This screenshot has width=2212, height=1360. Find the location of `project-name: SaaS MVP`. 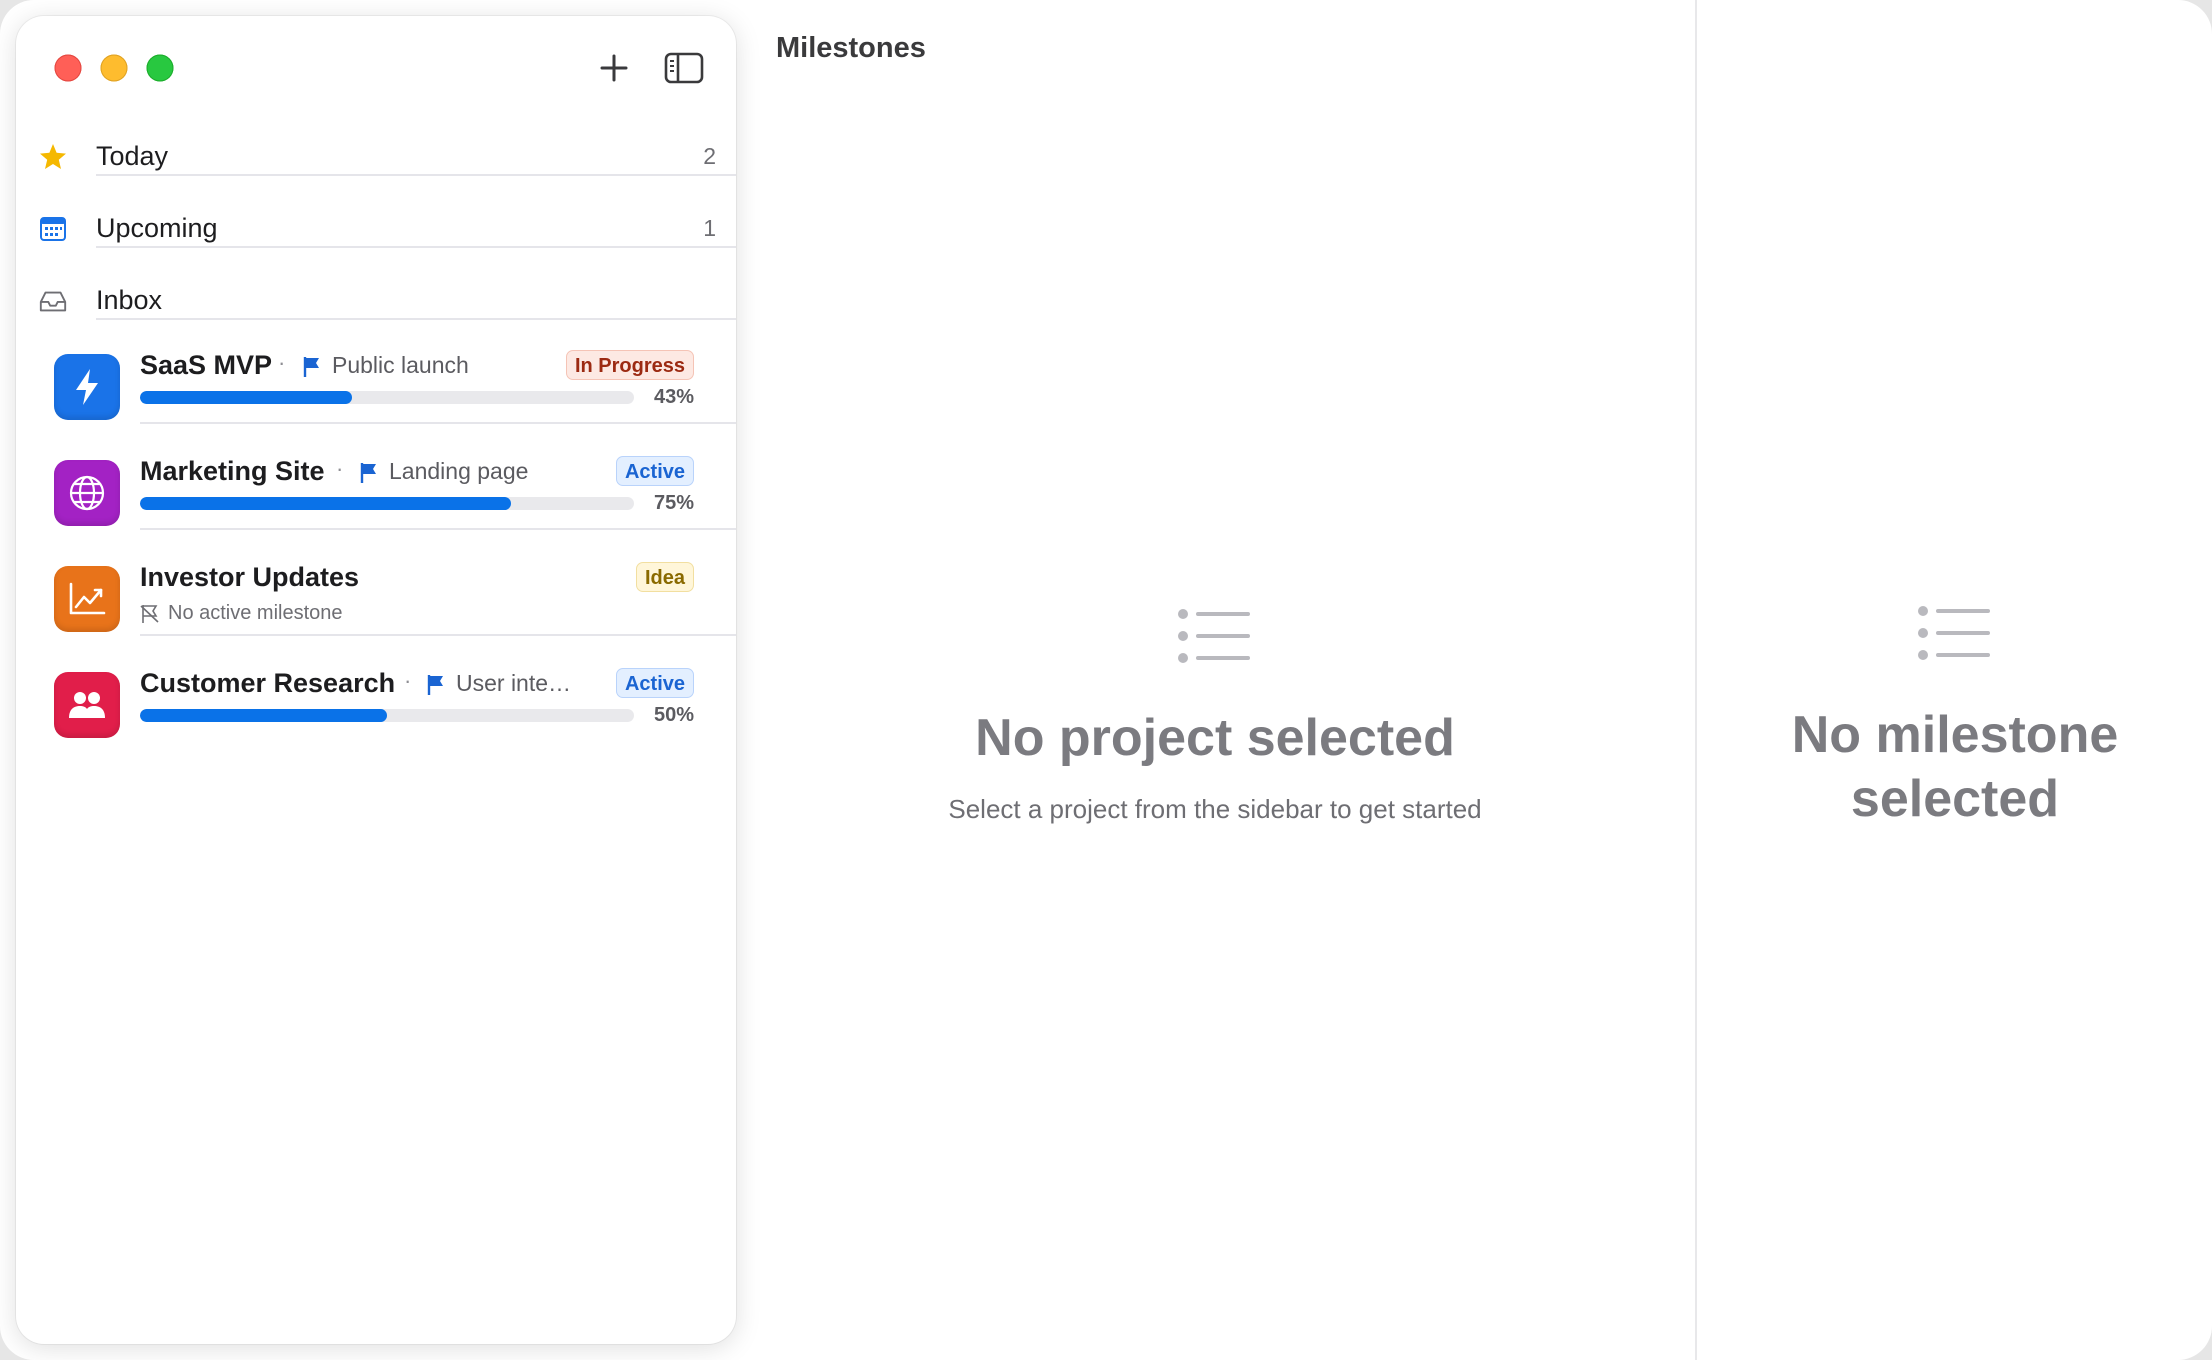

project-name: SaaS MVP is located at coordinates (206, 365).